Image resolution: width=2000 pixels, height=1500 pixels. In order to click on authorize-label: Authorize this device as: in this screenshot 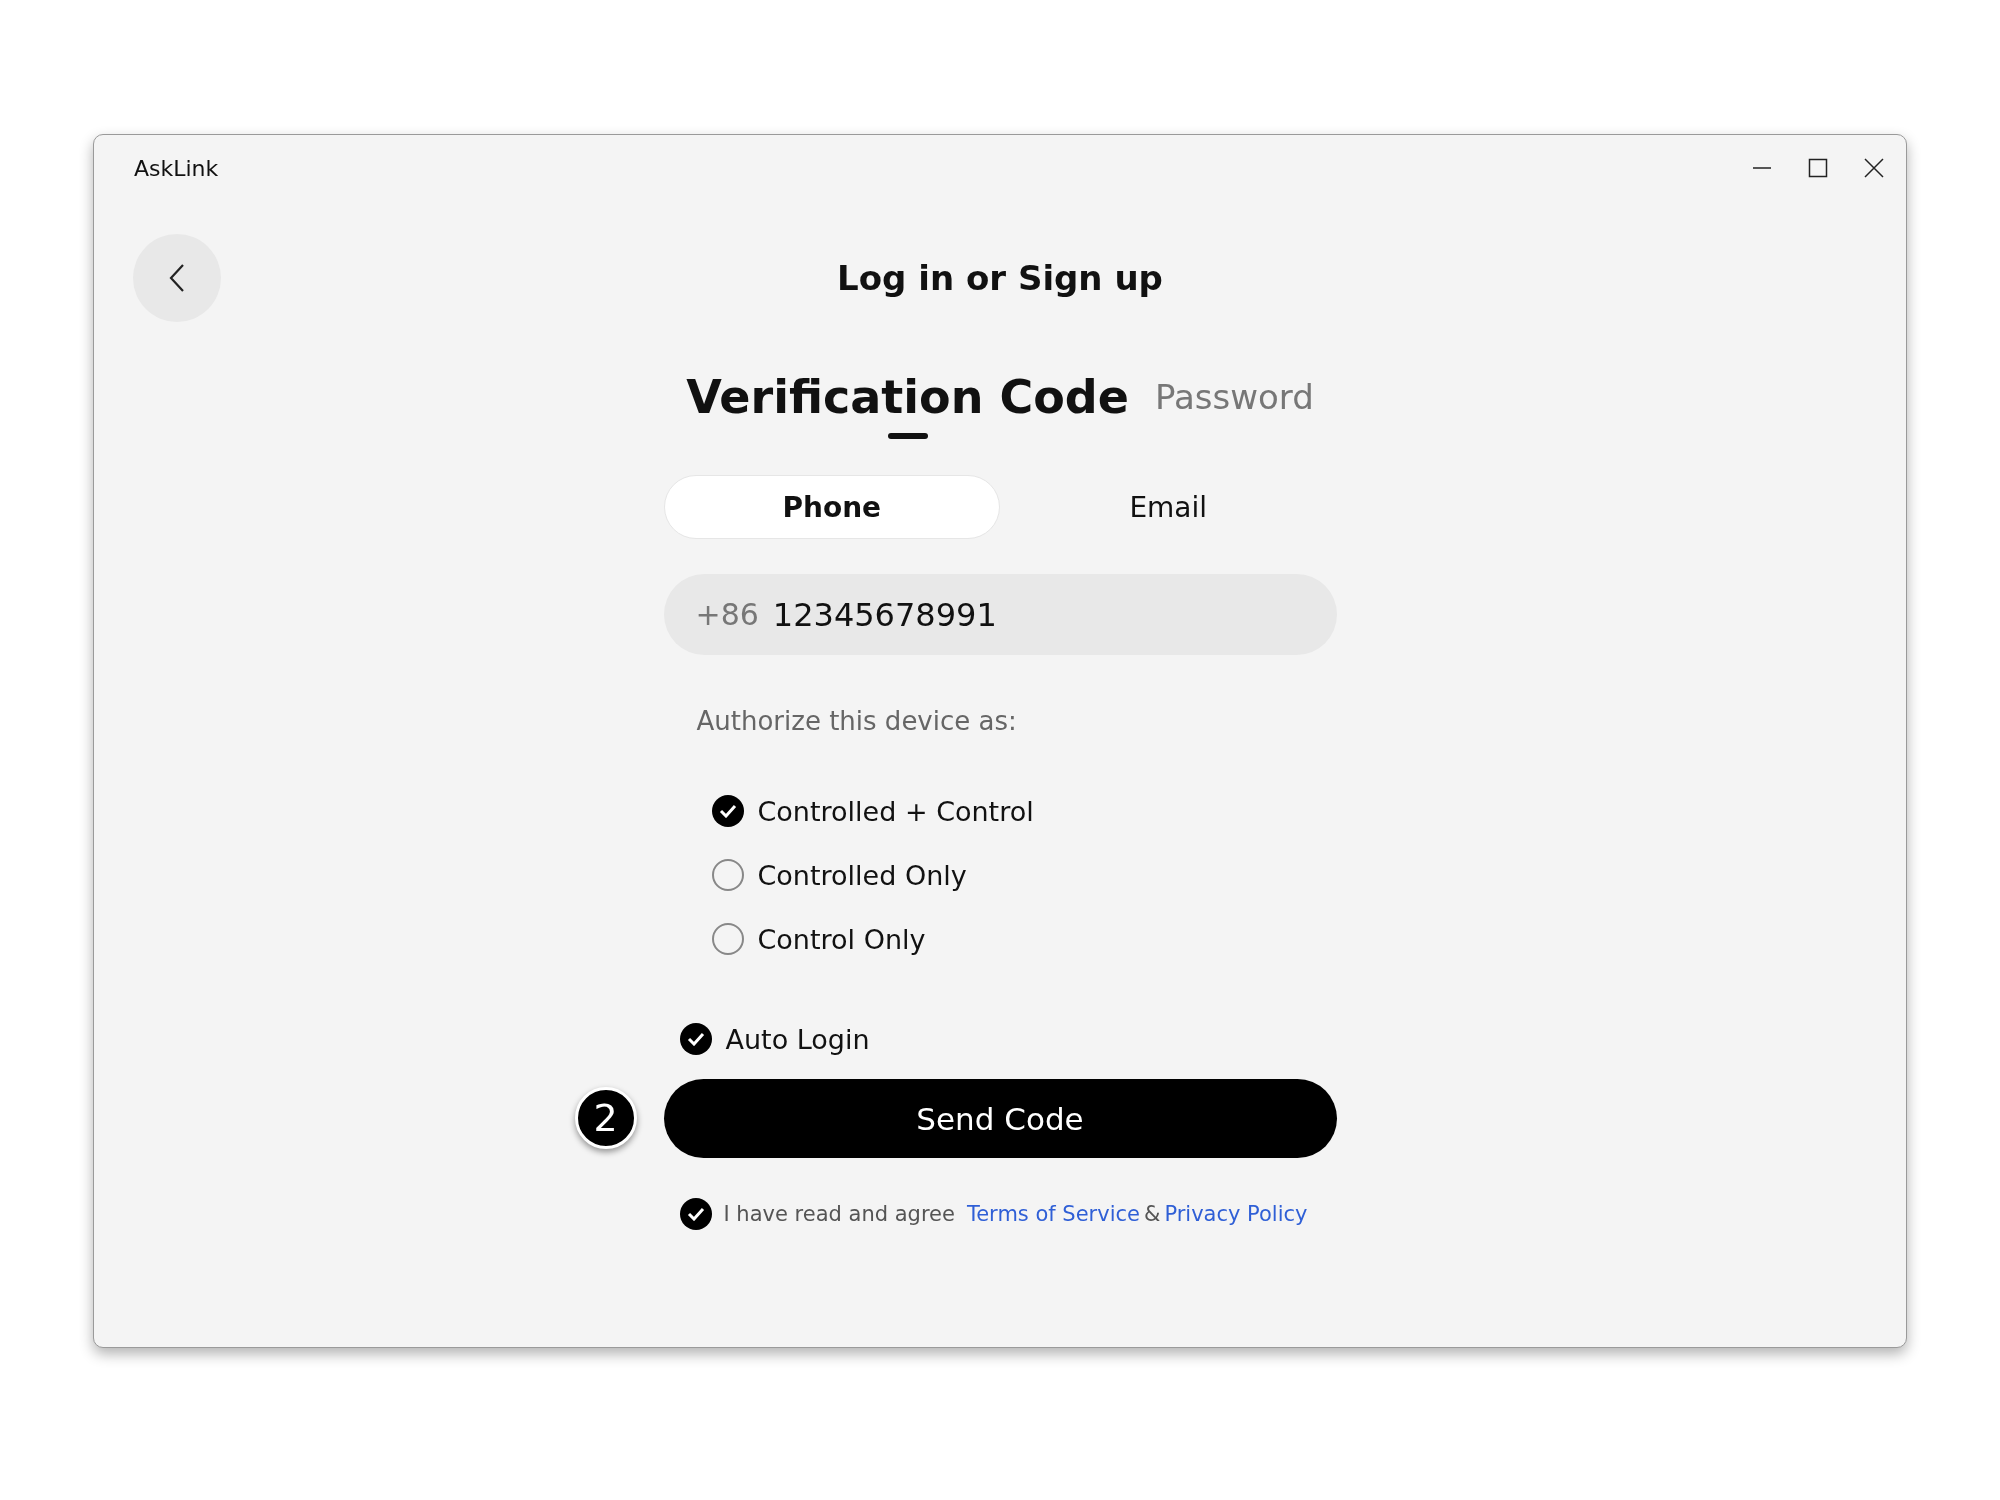, I will do `click(856, 721)`.